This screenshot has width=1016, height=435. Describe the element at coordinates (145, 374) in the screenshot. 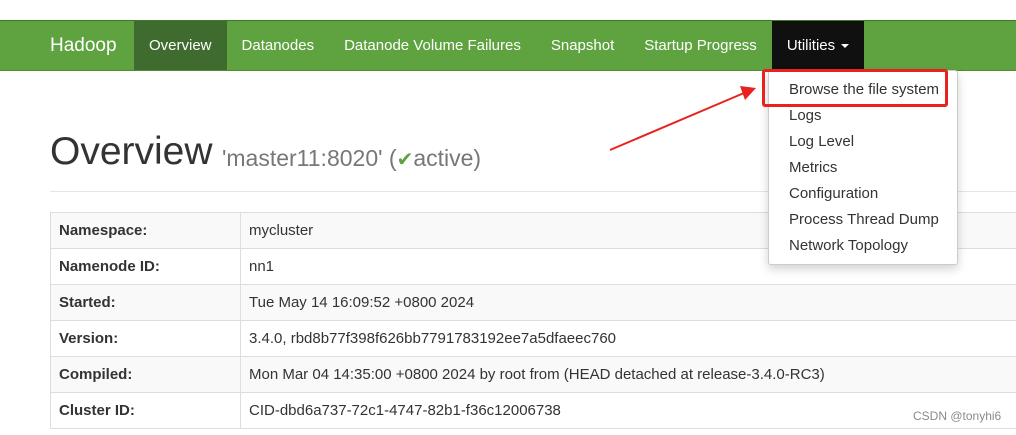

I see `table-key: Compiled:` at that location.